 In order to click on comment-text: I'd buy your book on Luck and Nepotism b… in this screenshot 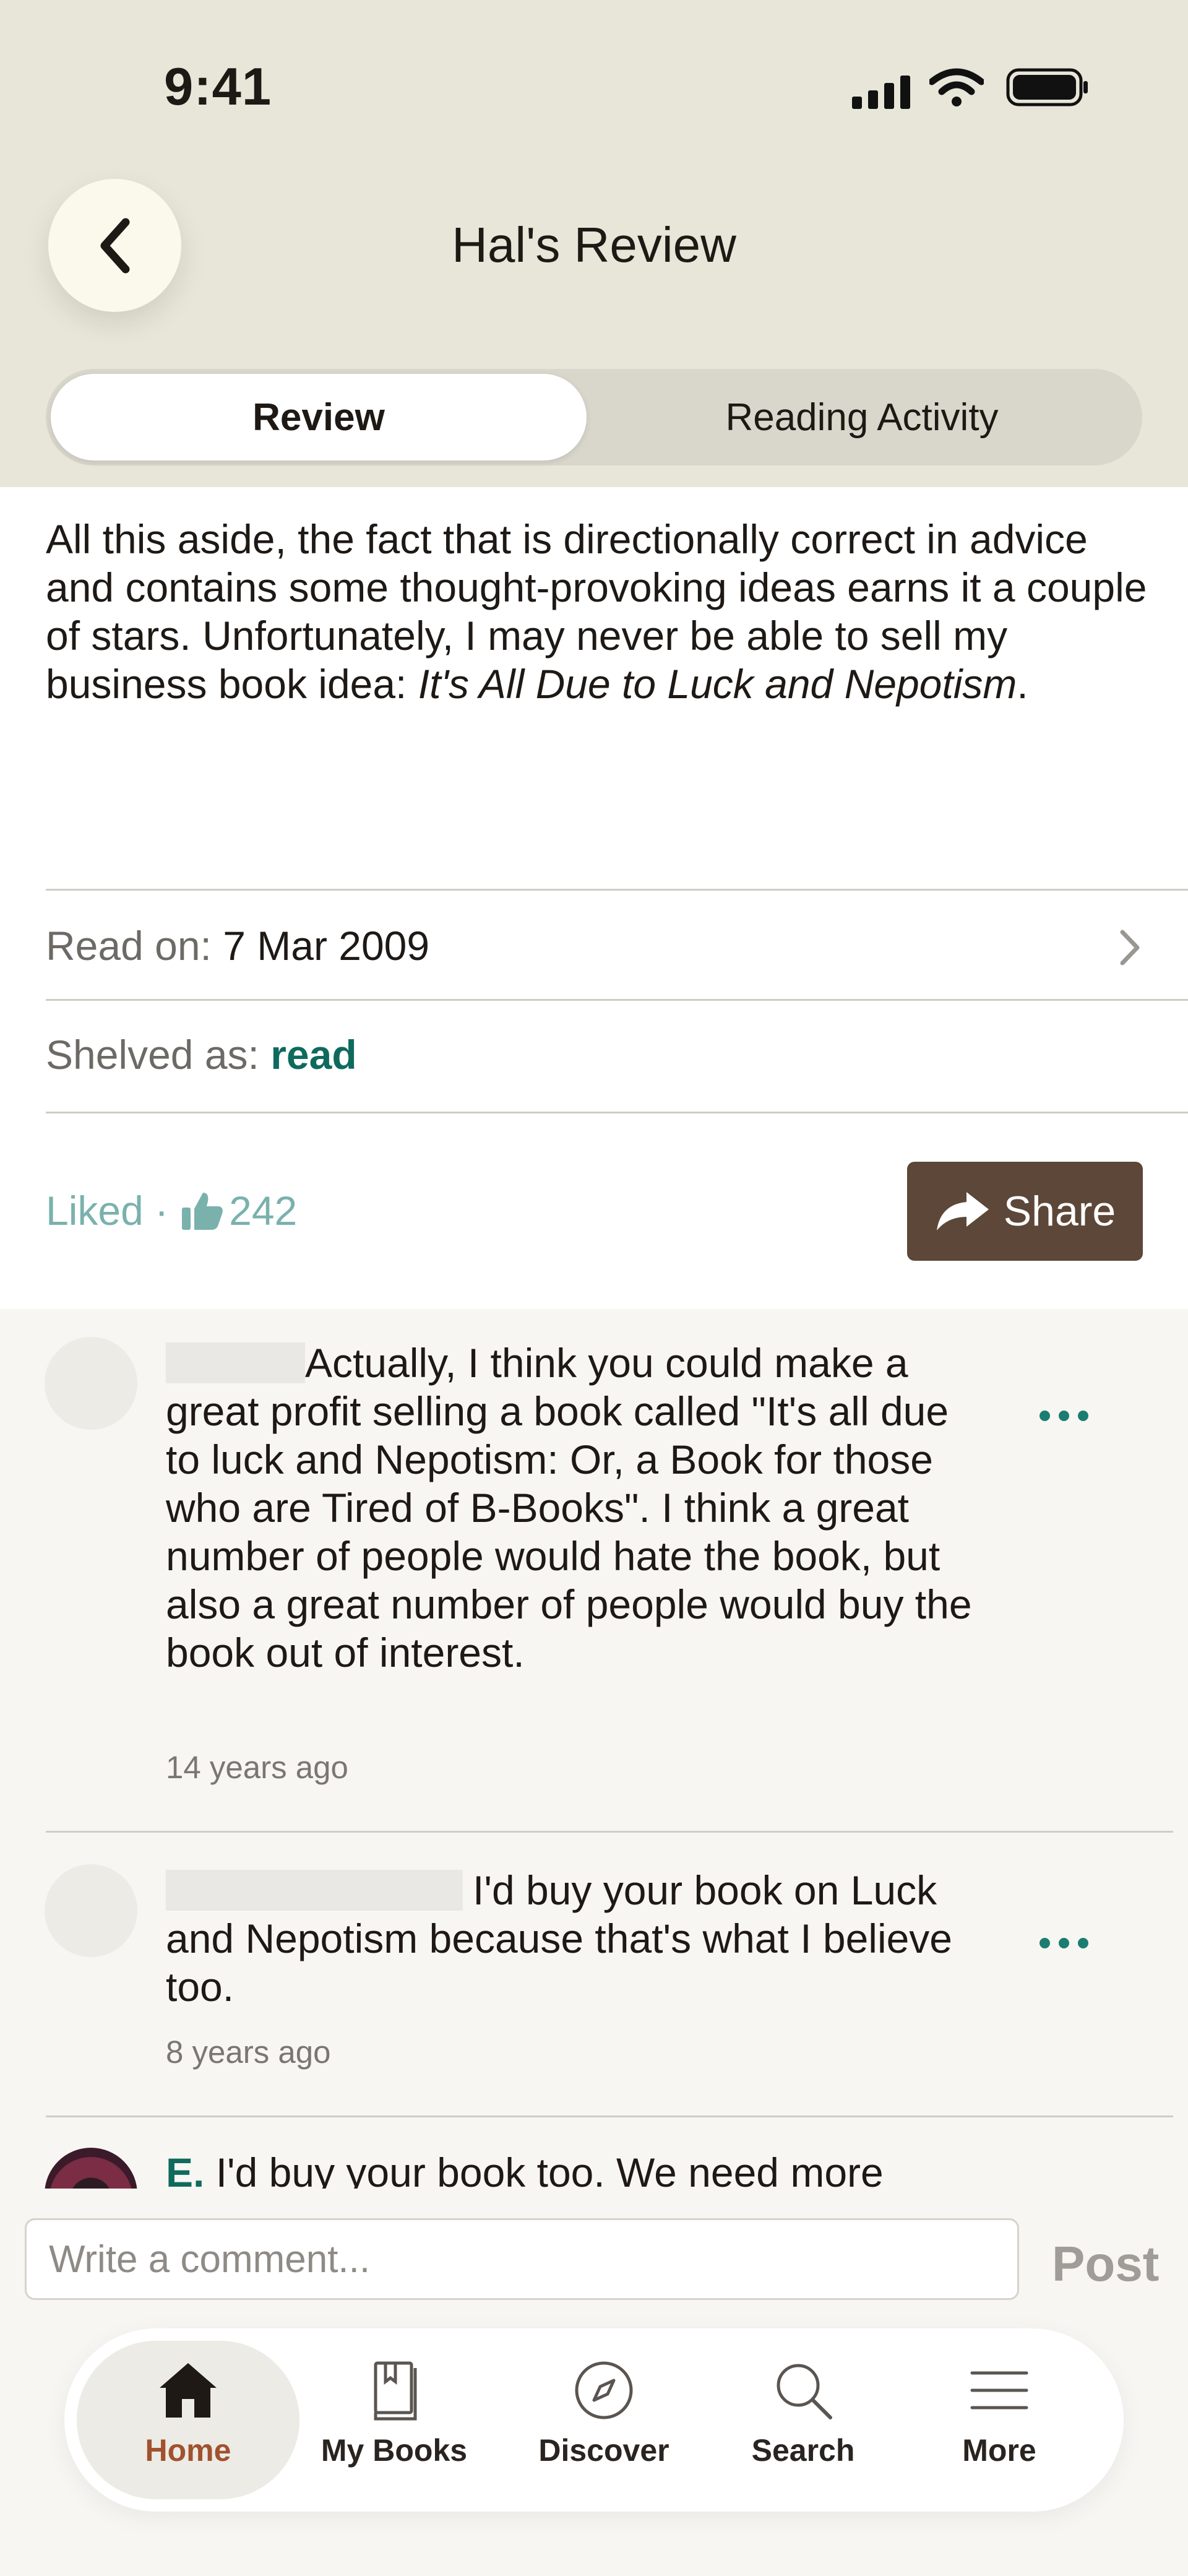, I will do `click(559, 1938)`.